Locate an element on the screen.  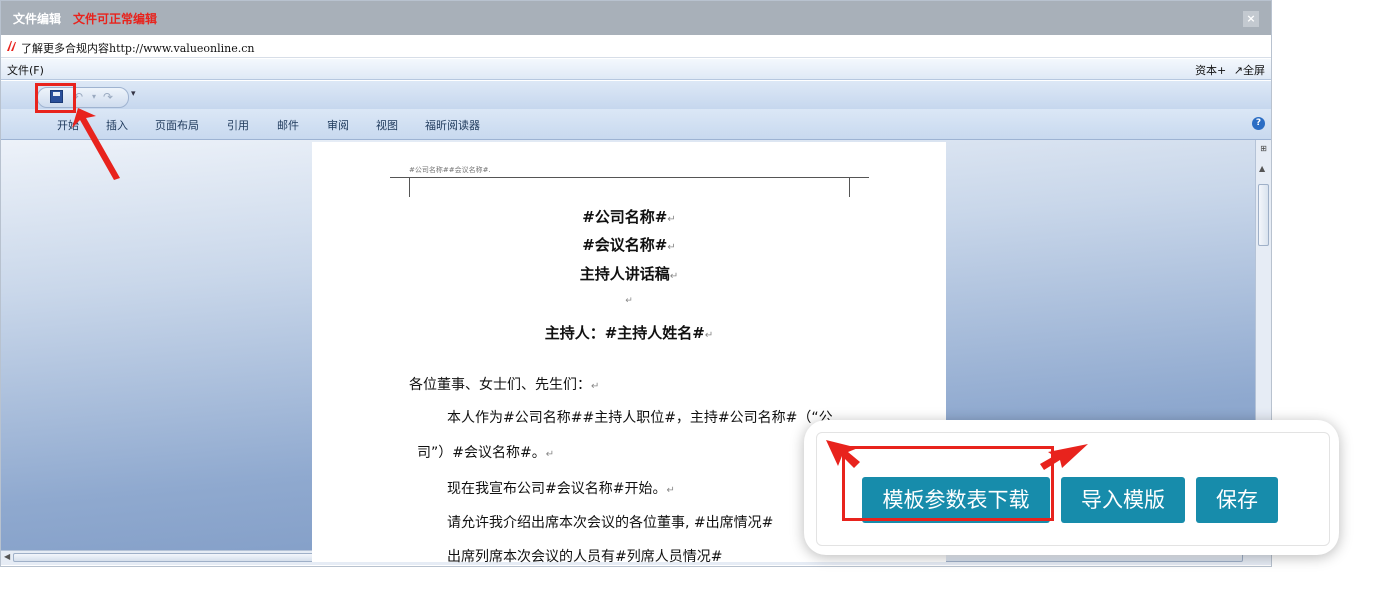
customize-toolbar-icon: ▾ is located at coordinates (133, 94).